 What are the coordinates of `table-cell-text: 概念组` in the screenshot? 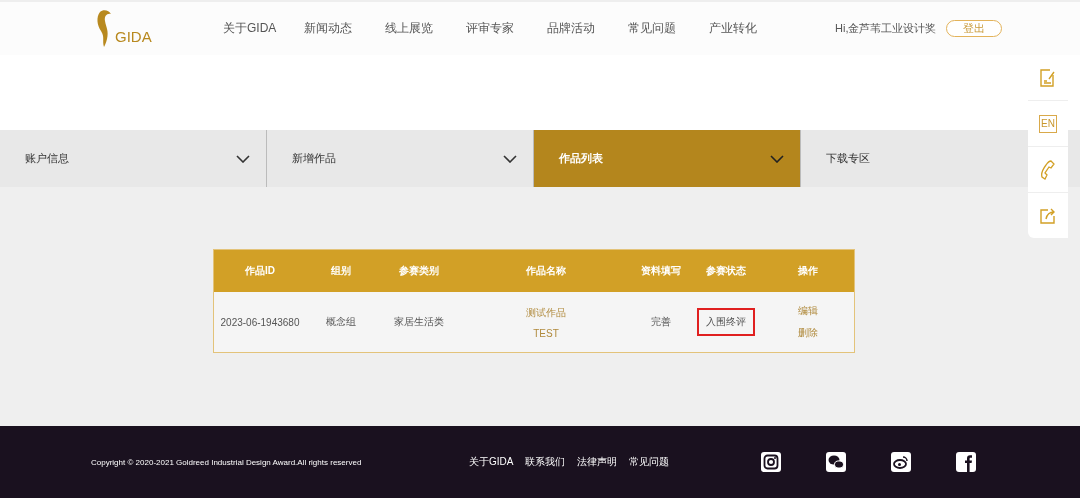 It's located at (341, 322).